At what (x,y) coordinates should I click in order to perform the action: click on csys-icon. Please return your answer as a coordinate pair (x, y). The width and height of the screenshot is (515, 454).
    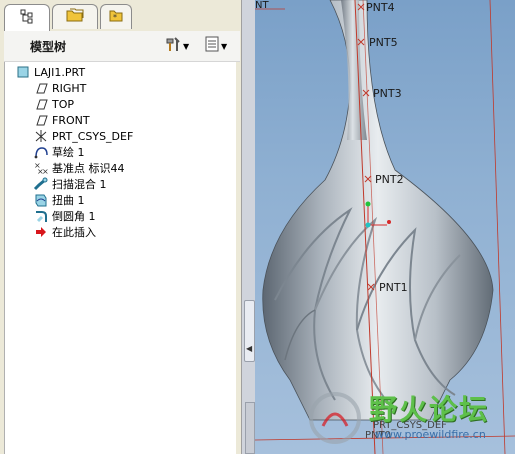
    Looking at the image, I should click on (41, 136).